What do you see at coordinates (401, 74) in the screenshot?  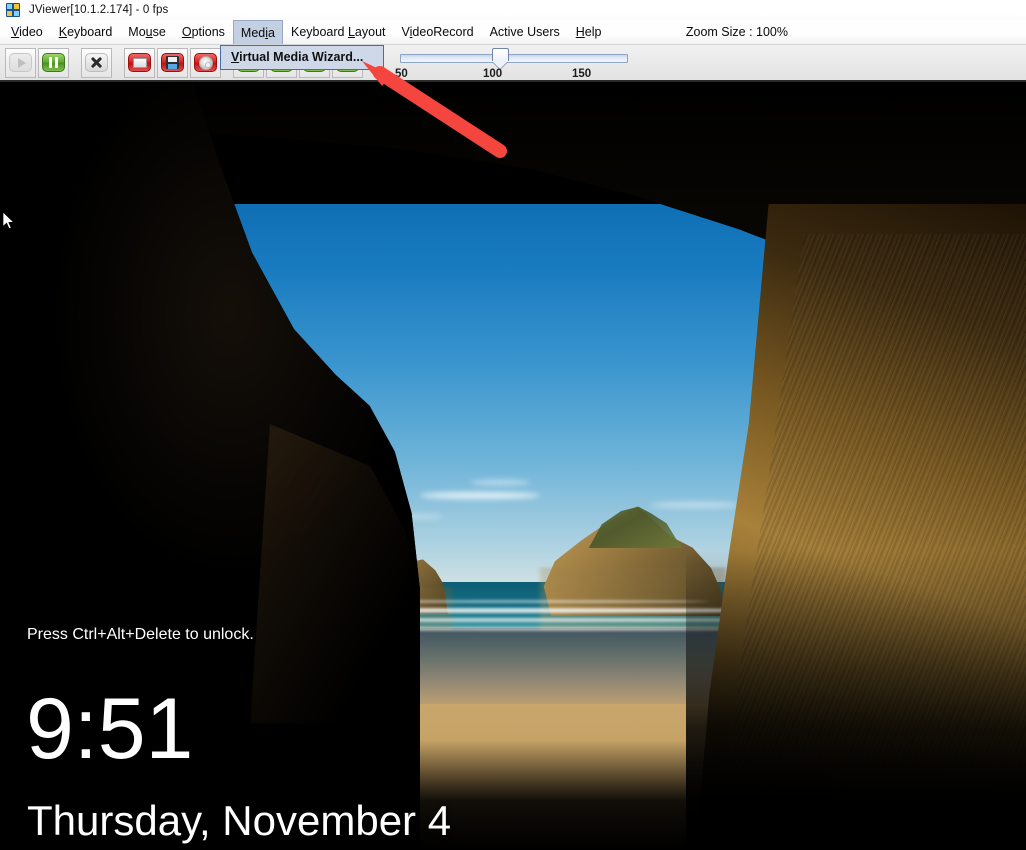 I see `zoom-tick-min: 50` at bounding box center [401, 74].